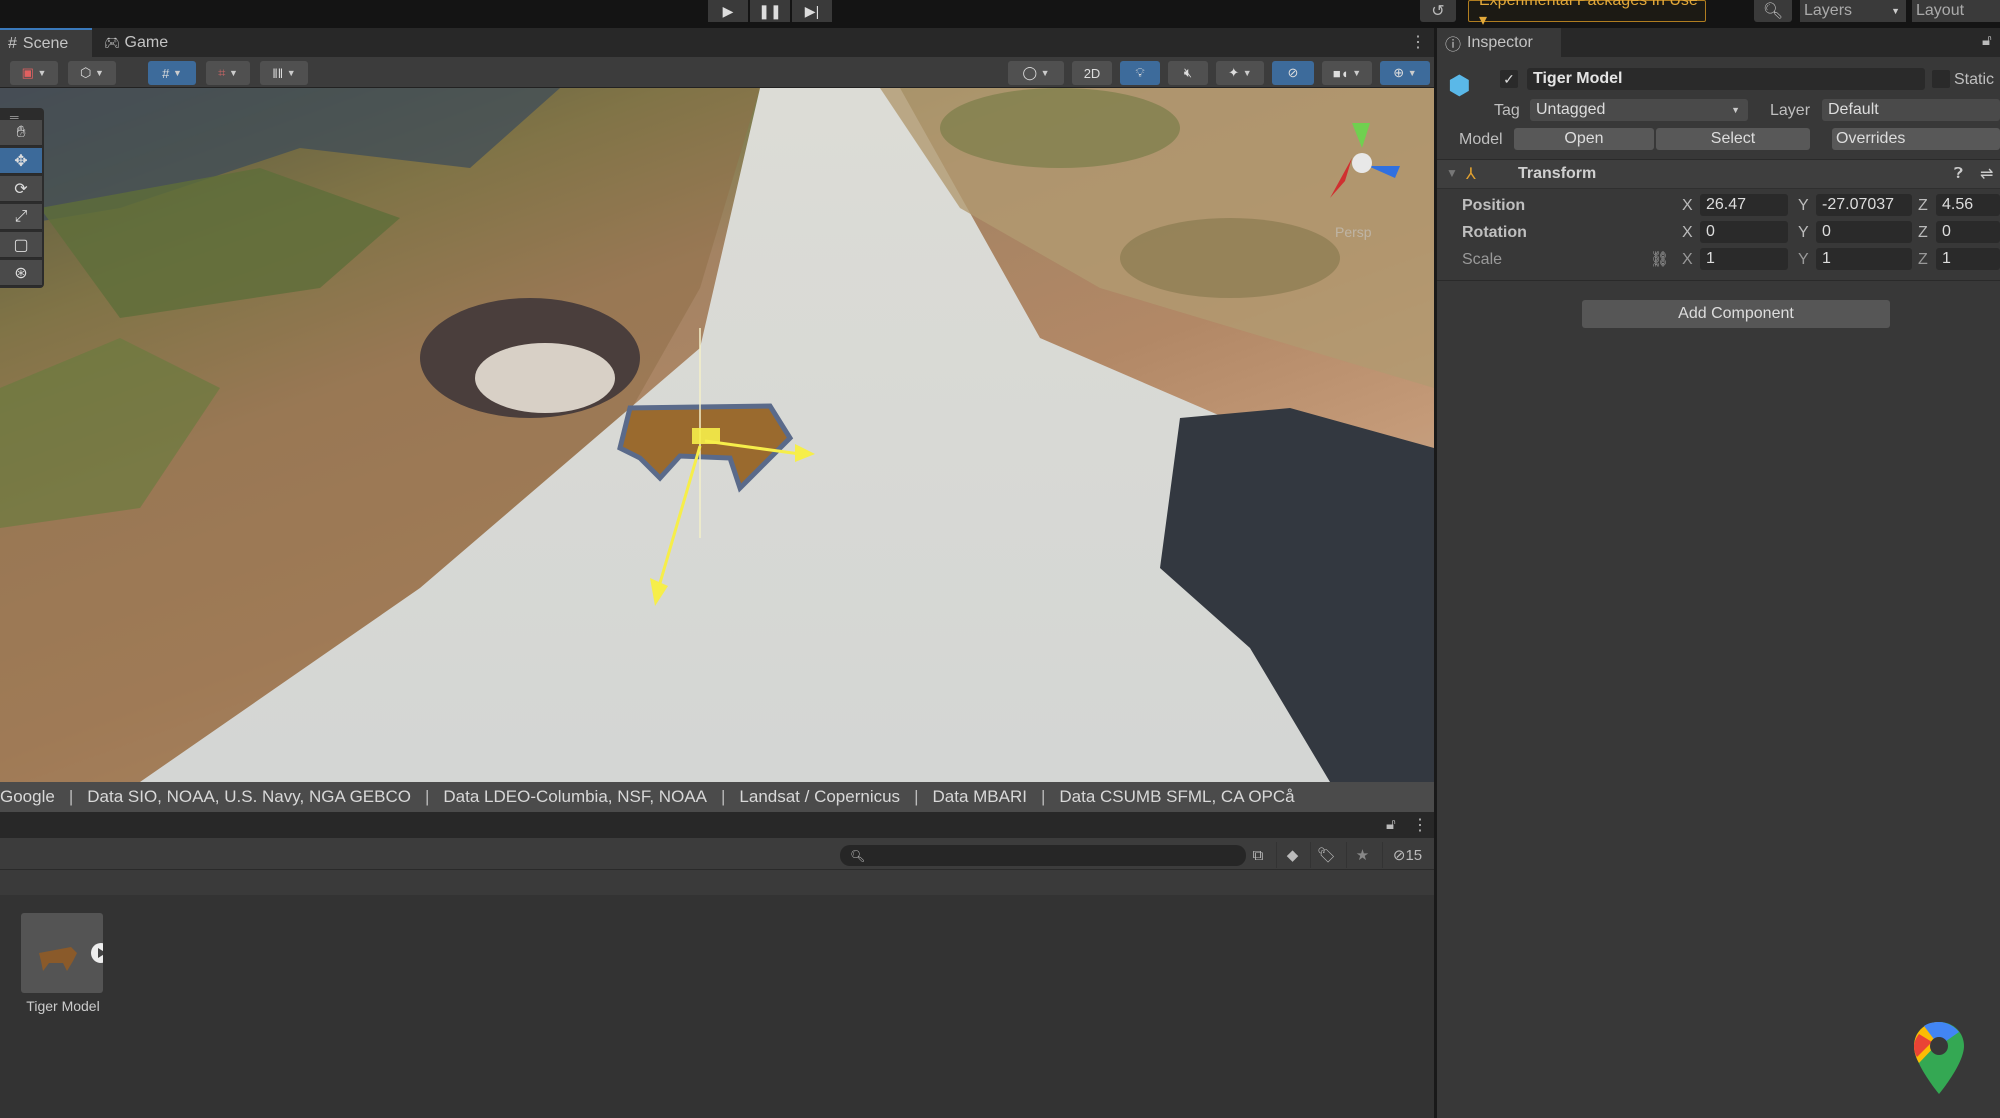  Describe the element at coordinates (1744, 259) in the screenshot. I see `scale-x-field: 1` at that location.